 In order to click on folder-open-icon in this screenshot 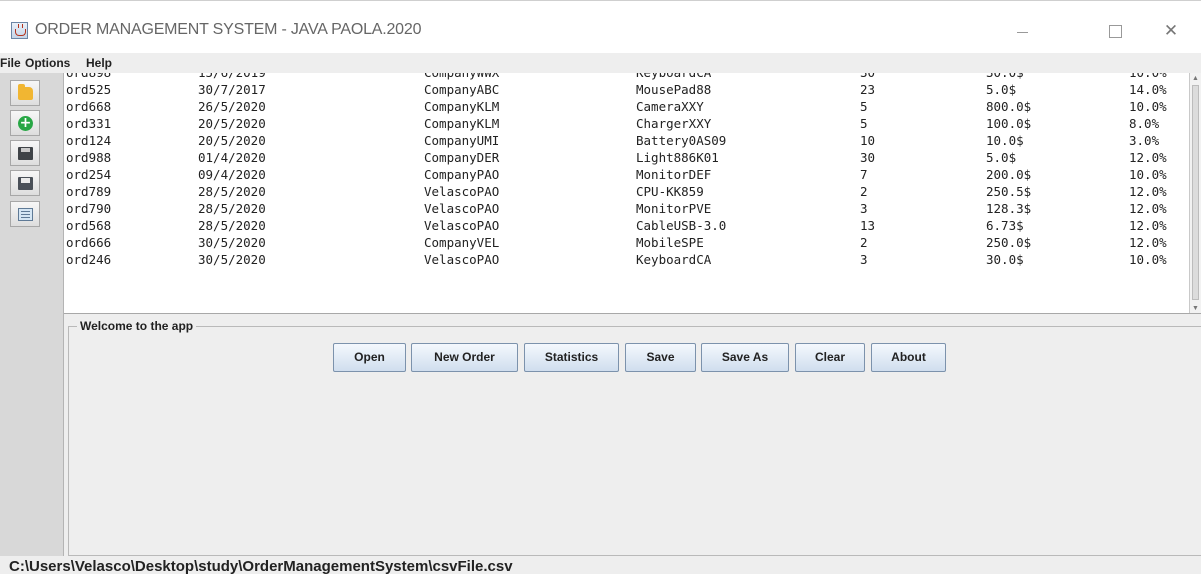, I will do `click(25, 92)`.